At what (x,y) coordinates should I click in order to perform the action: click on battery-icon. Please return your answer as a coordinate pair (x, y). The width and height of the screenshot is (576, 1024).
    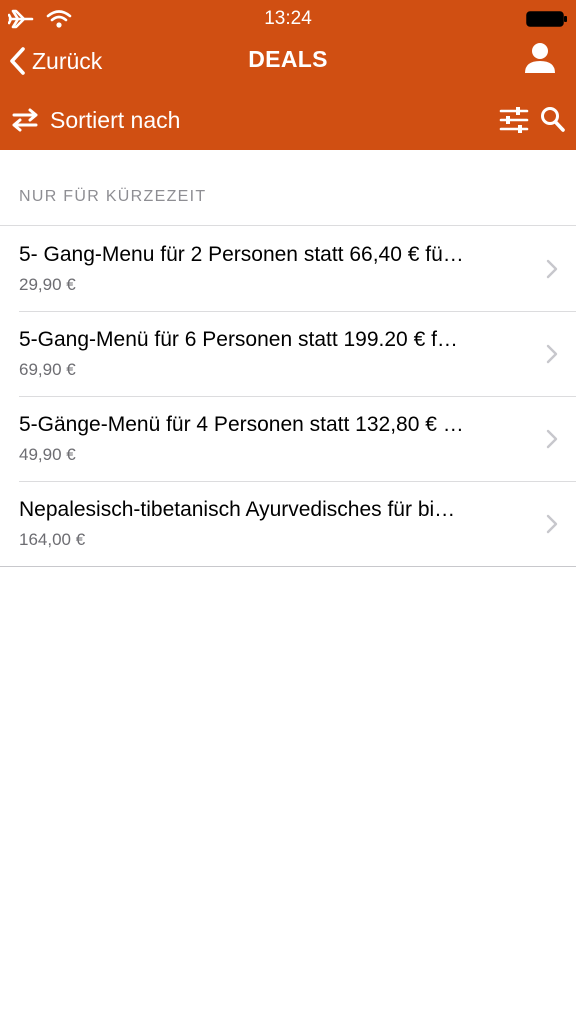
    Looking at the image, I should click on (546, 19).